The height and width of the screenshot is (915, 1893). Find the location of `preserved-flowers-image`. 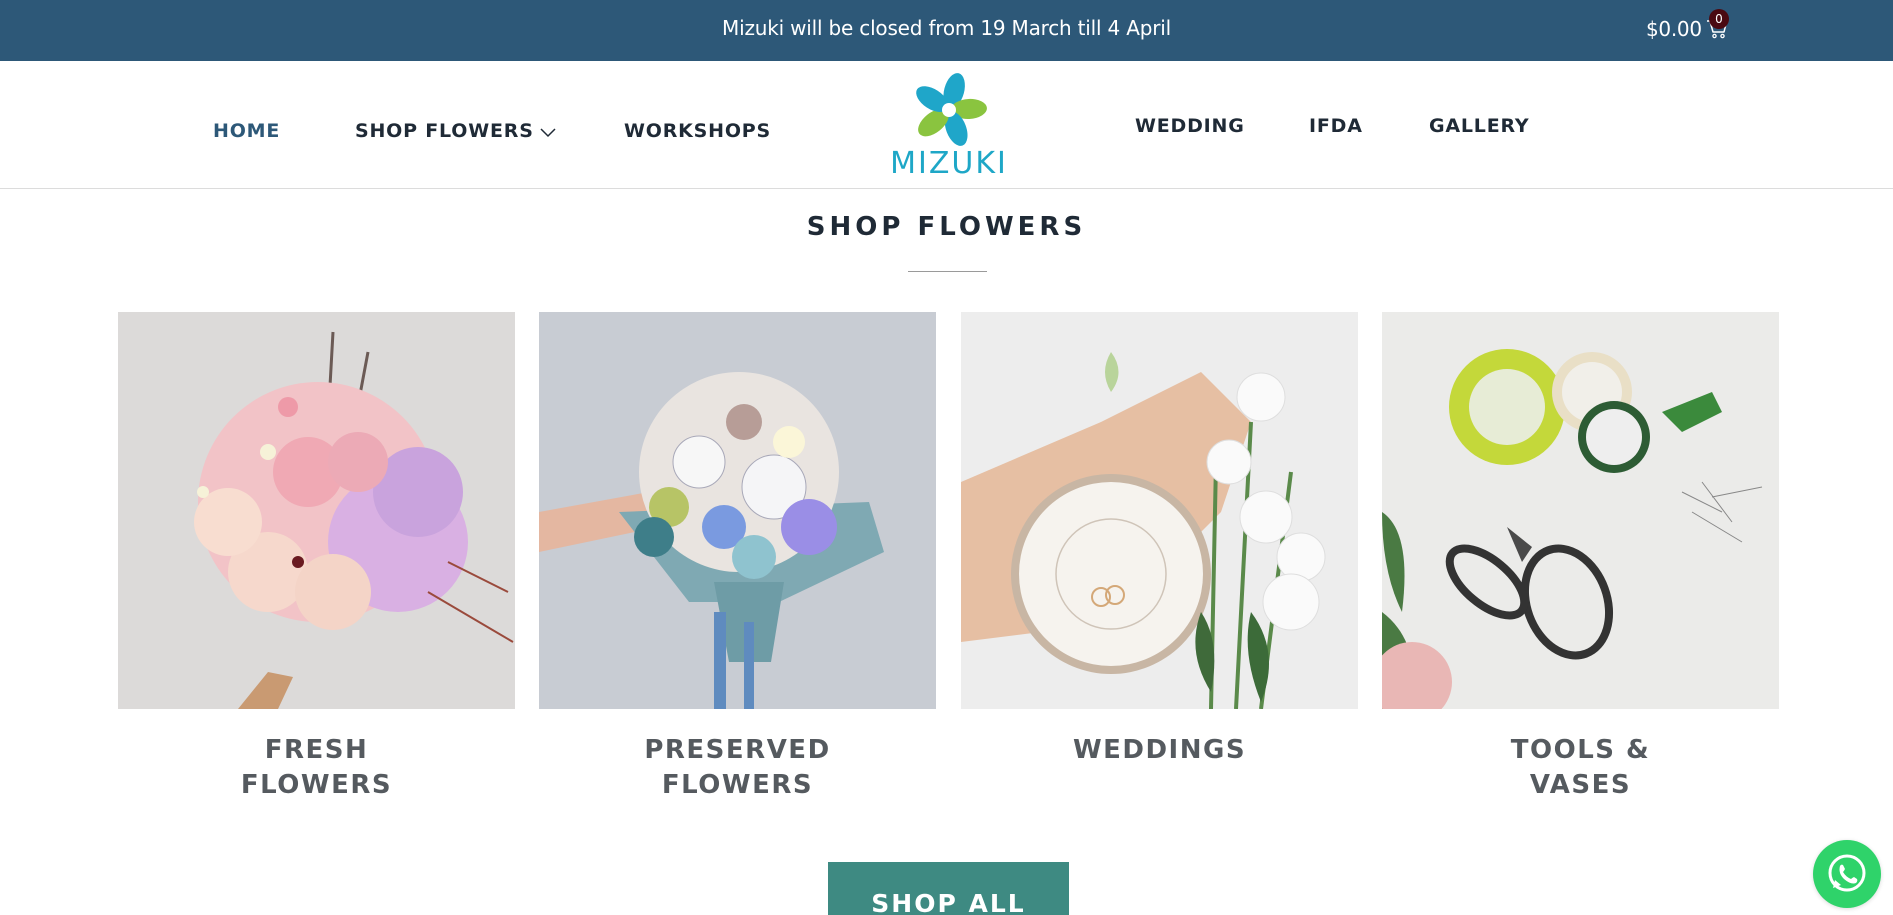

preserved-flowers-image is located at coordinates (737, 510).